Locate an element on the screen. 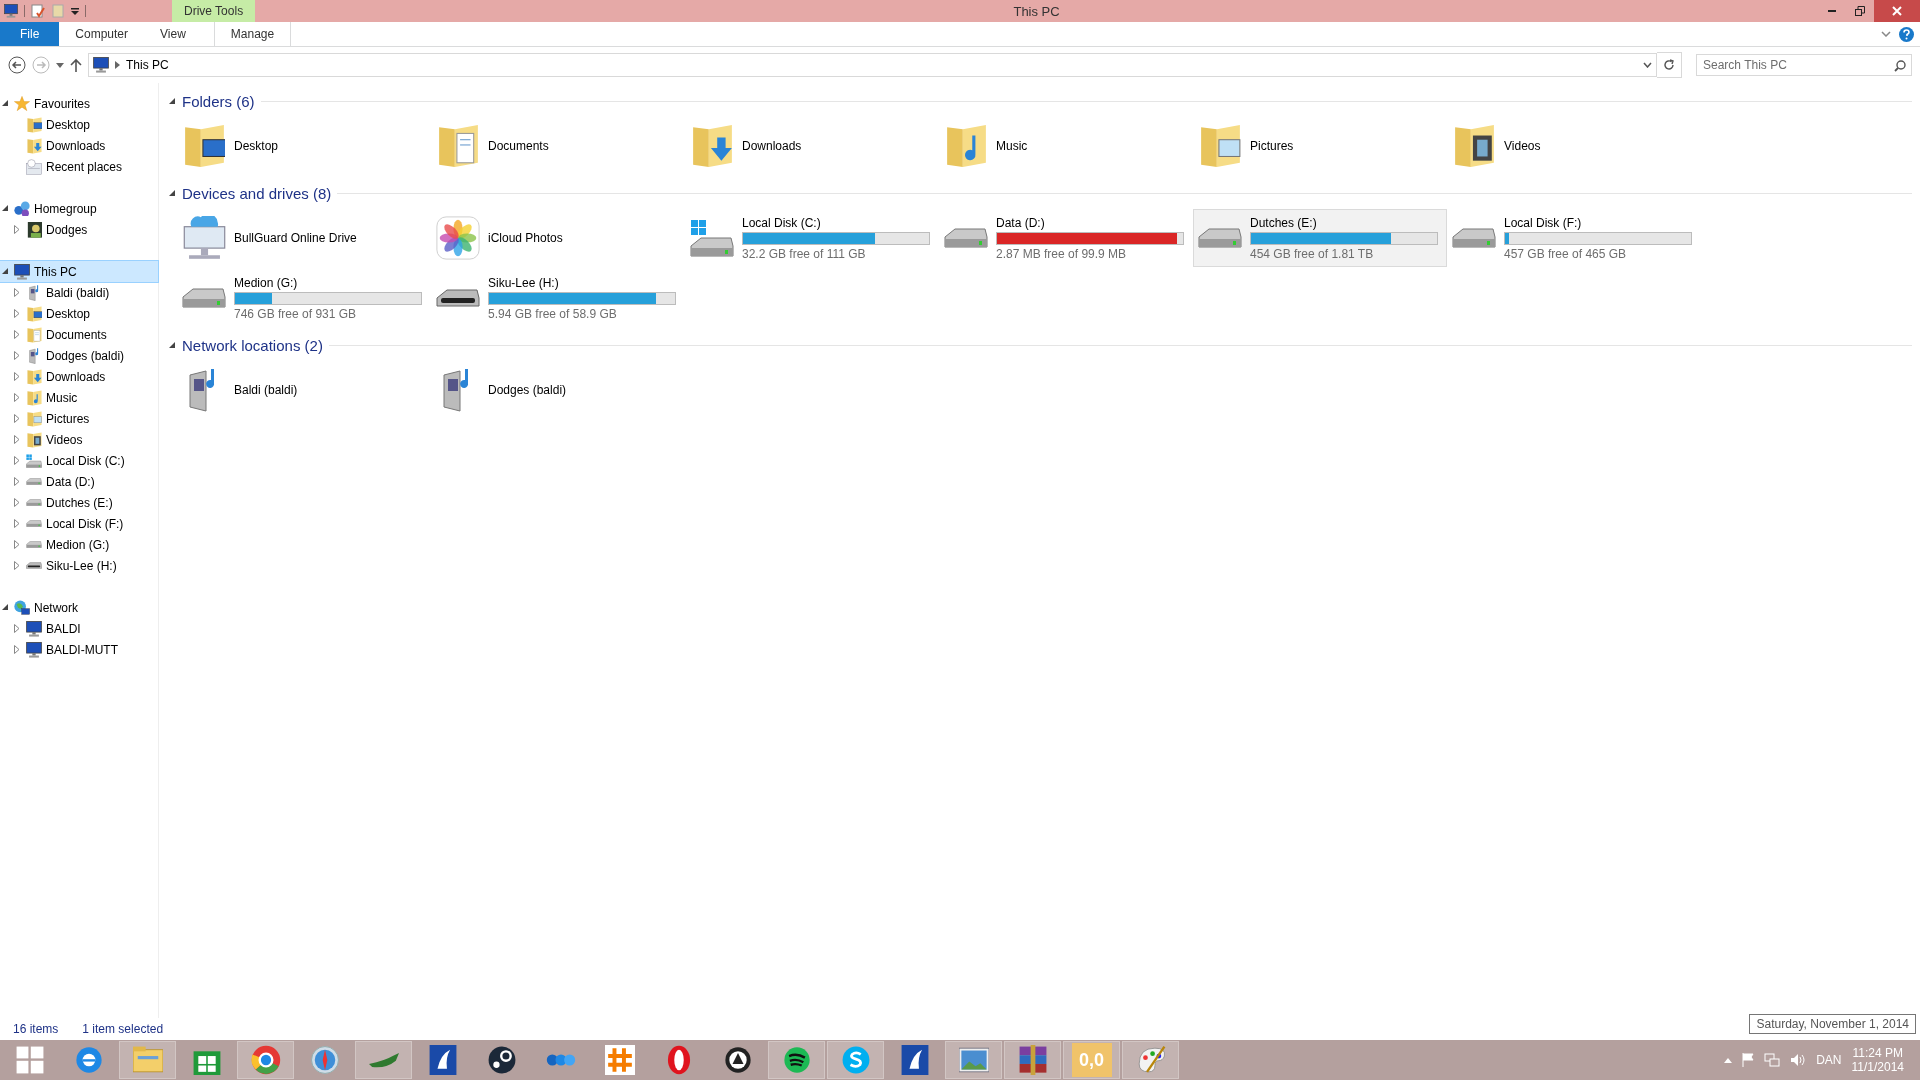 The image size is (1920, 1080). archive-taskbar-icon is located at coordinates (1032, 1060).